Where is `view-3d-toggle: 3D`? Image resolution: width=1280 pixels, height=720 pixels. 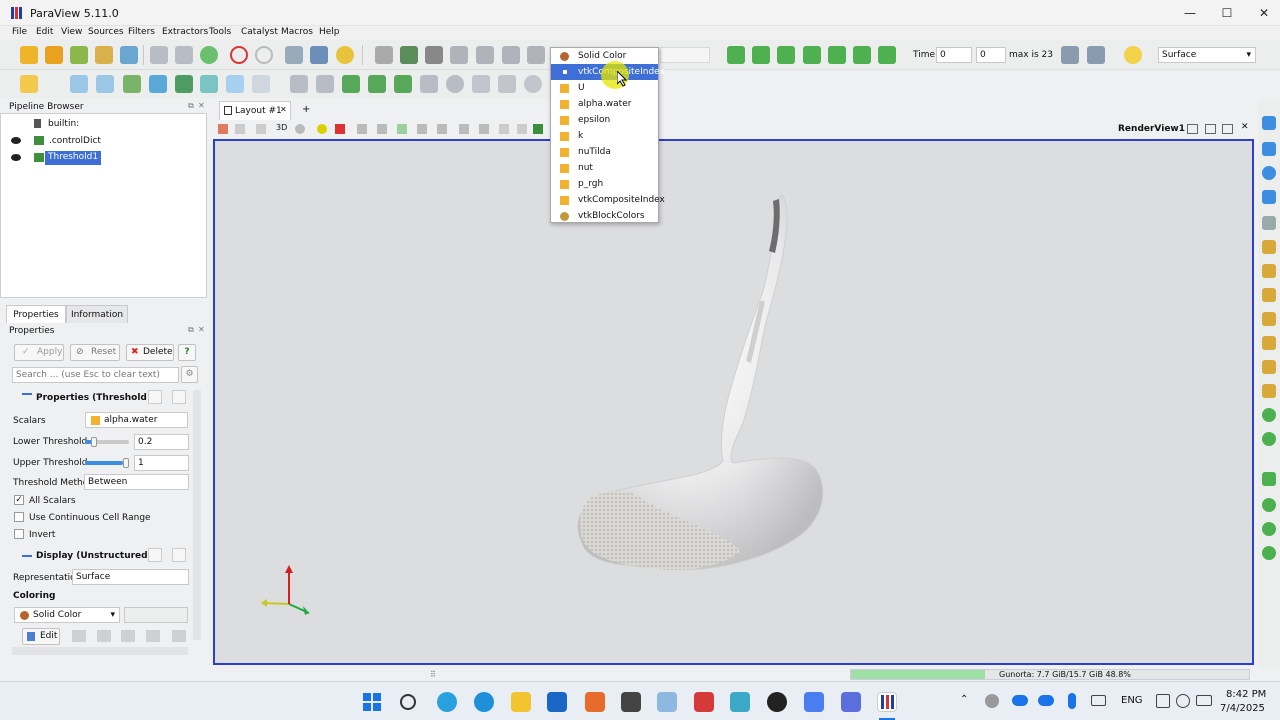 view-3d-toggle: 3D is located at coordinates (281, 127).